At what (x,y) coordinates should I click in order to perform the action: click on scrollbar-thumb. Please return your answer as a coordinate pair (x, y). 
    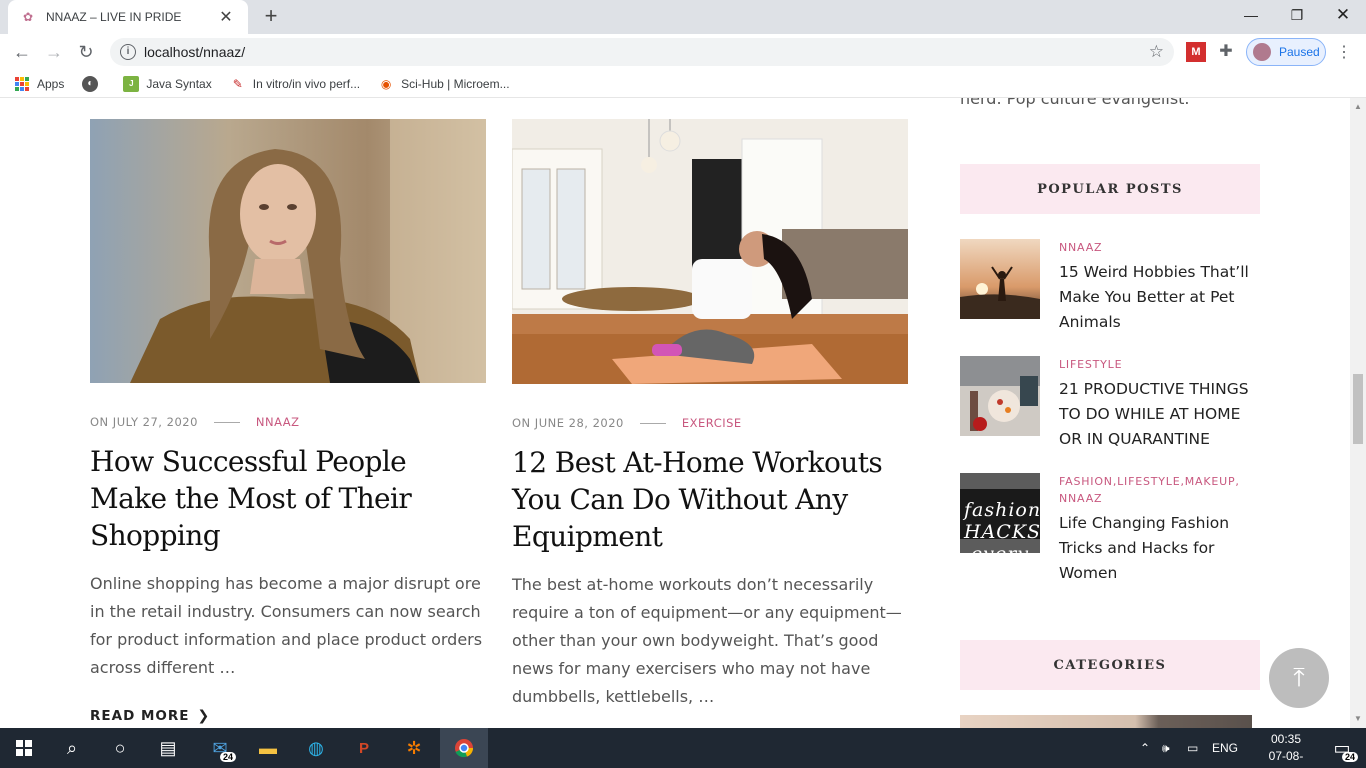
    Looking at the image, I should click on (1358, 409).